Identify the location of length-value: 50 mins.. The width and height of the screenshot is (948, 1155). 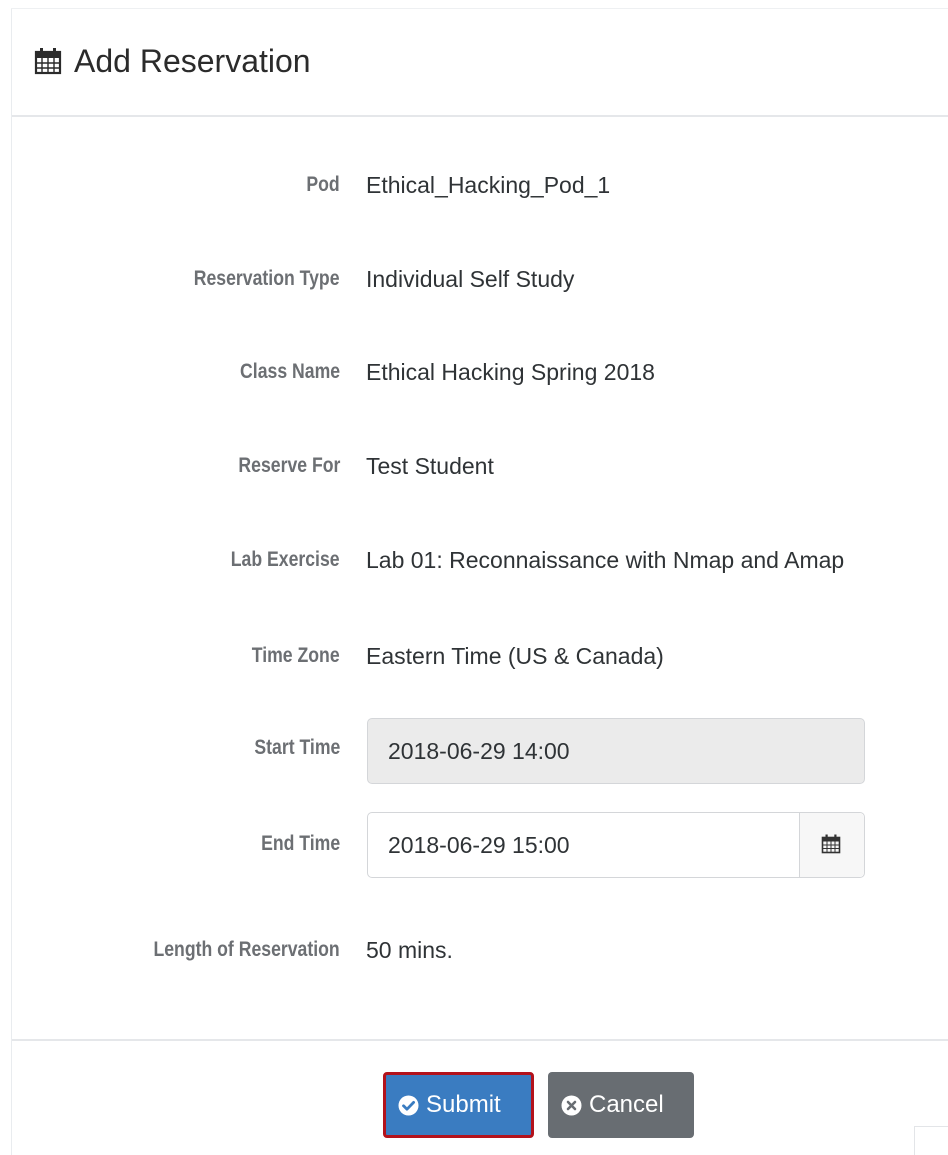
(409, 950).